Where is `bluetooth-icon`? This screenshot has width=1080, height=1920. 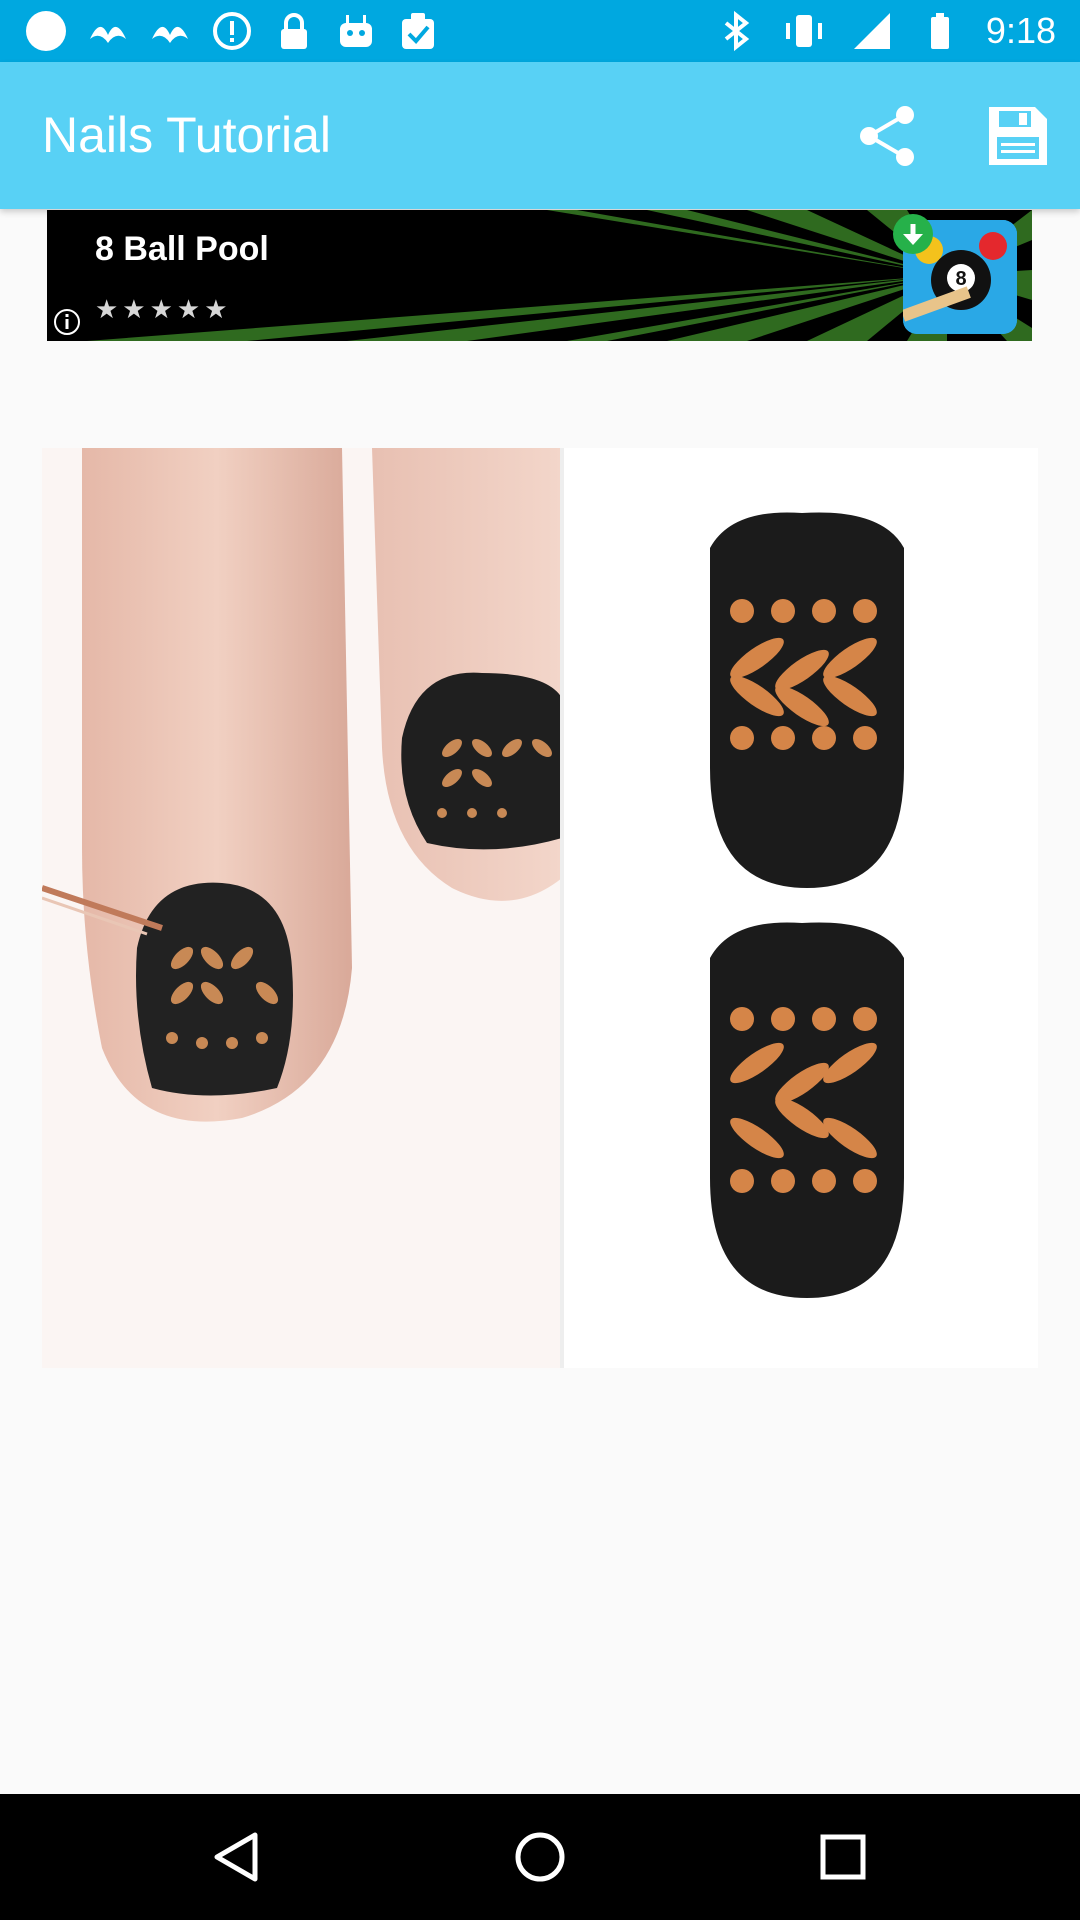 bluetooth-icon is located at coordinates (736, 31).